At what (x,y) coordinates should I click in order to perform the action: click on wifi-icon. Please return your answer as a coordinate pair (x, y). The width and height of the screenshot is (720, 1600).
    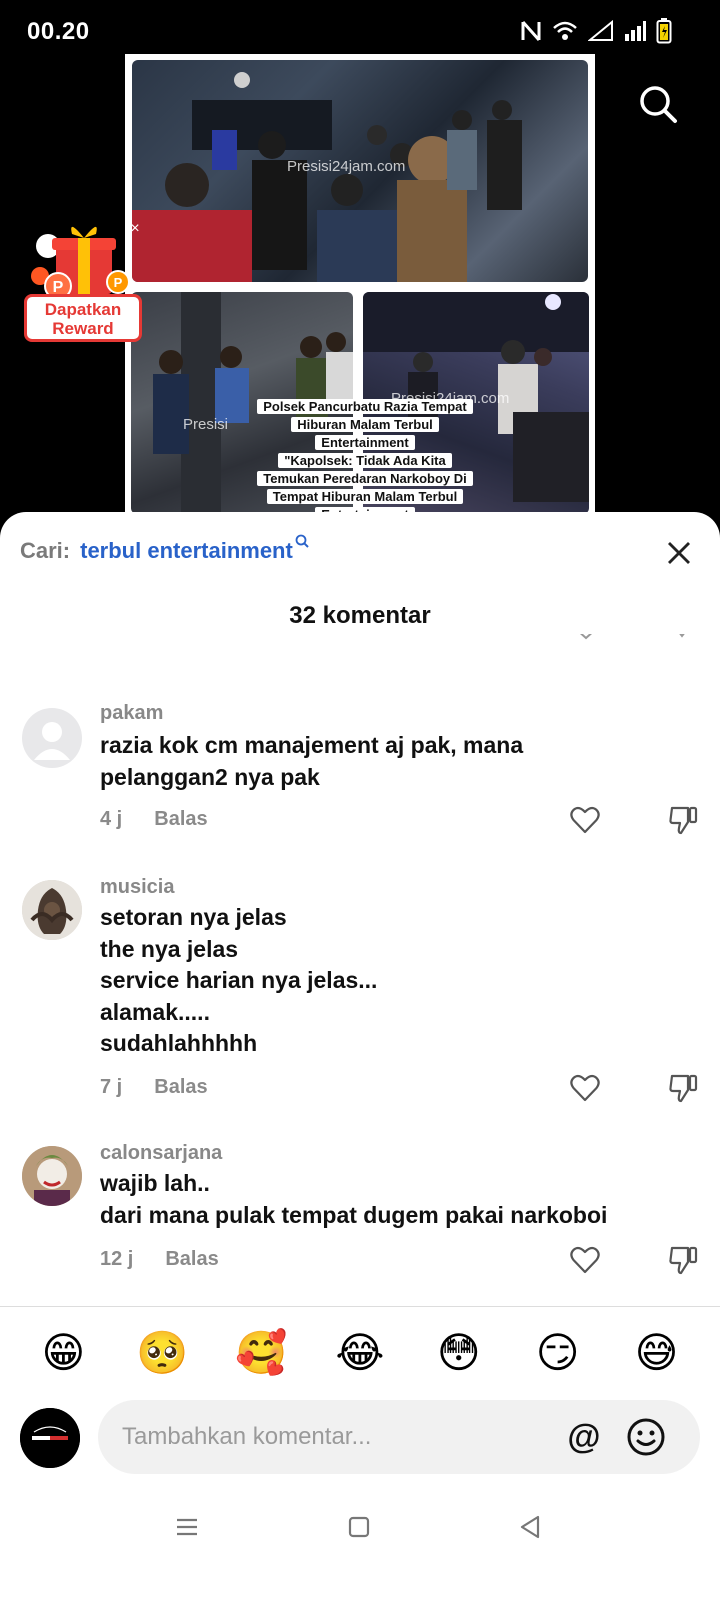
    Looking at the image, I should click on (565, 30).